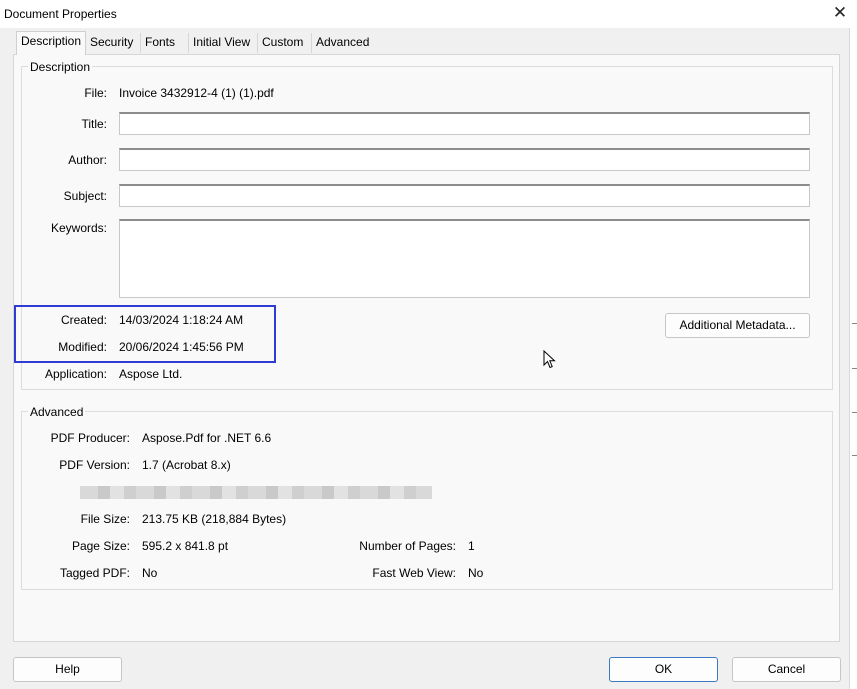  What do you see at coordinates (94, 124) in the screenshot?
I see `title-label: Title:` at bounding box center [94, 124].